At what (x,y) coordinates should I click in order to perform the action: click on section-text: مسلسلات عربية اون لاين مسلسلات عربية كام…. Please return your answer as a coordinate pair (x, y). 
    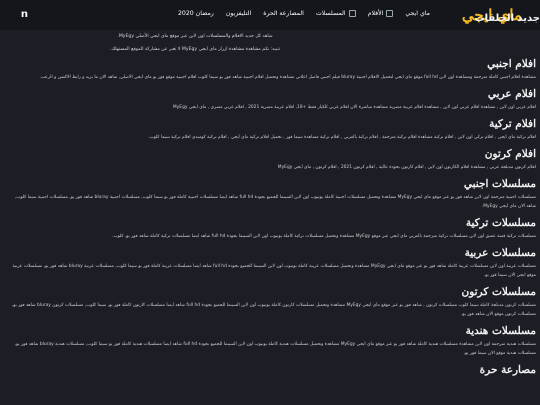
    Looking at the image, I should click on (274, 271).